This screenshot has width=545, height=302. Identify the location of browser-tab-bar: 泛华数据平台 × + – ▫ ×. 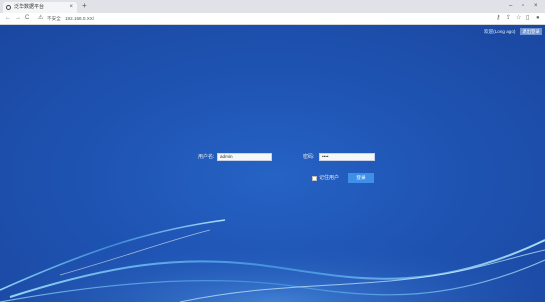
(272, 6).